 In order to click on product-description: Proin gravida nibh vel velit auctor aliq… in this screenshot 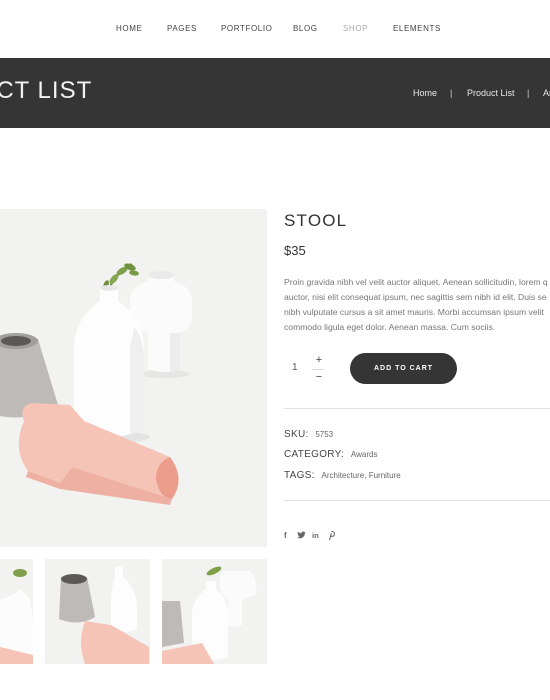, I will do `click(417, 305)`.